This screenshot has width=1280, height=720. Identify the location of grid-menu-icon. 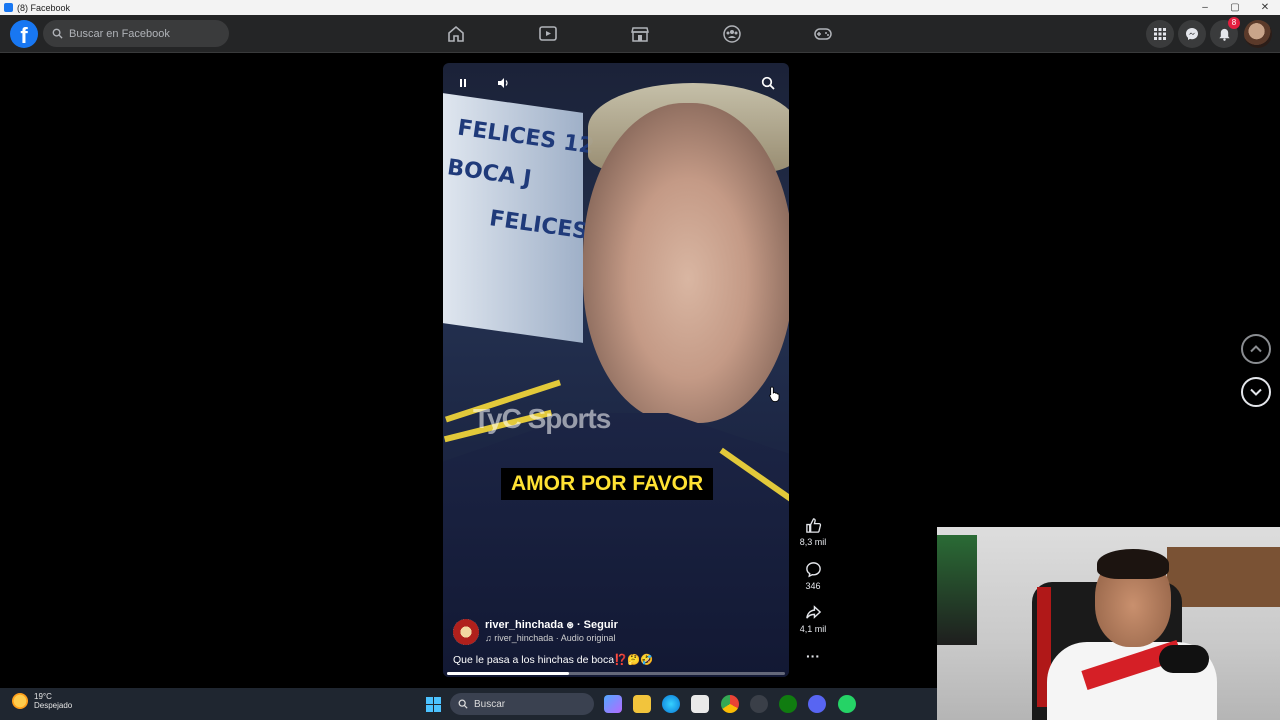
(1160, 34).